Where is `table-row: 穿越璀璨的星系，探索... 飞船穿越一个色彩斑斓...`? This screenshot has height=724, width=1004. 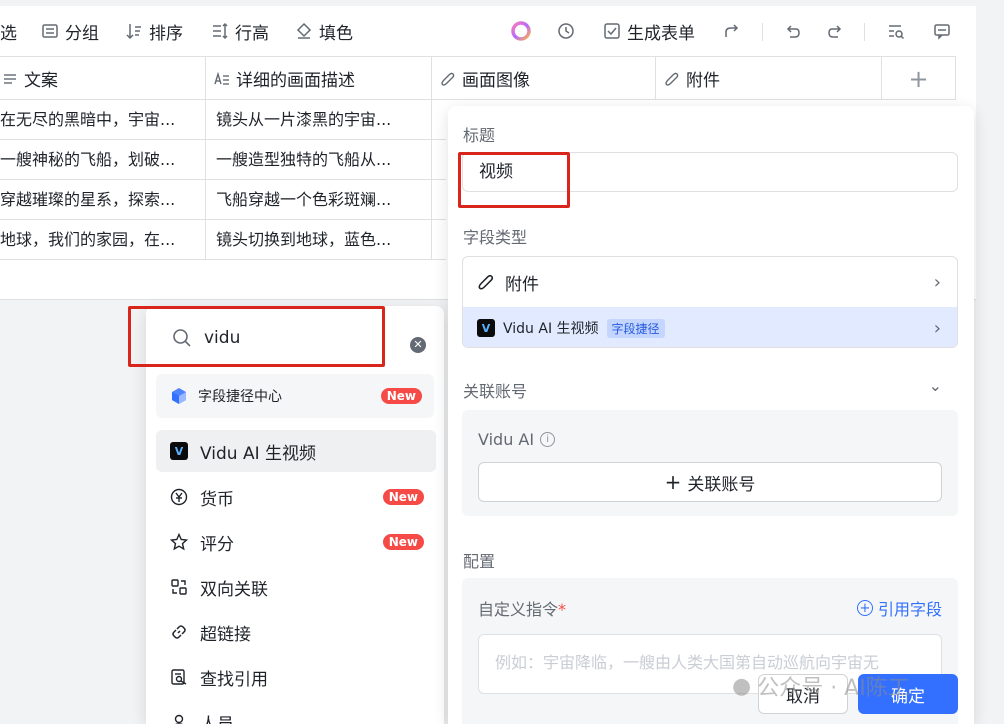
table-row: 穿越璀璨的星系，探索... 飞船穿越一个色彩斑斓... is located at coordinates (223, 200).